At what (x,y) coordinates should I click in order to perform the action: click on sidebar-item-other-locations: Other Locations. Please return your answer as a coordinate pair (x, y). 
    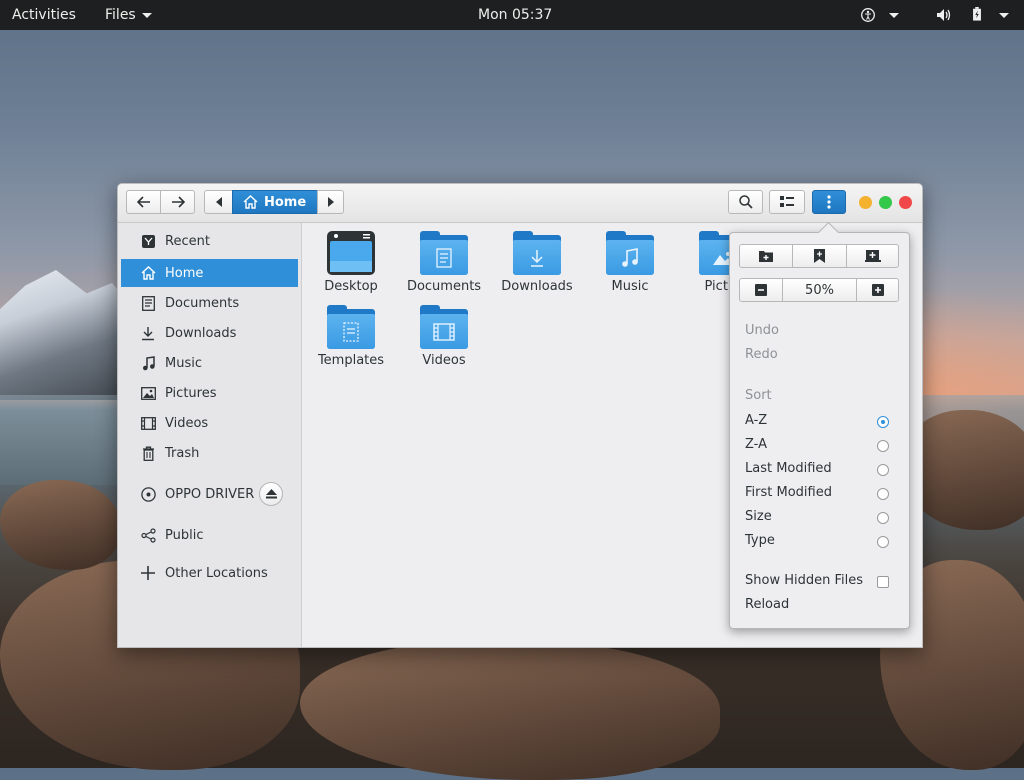
    Looking at the image, I should click on (209, 573).